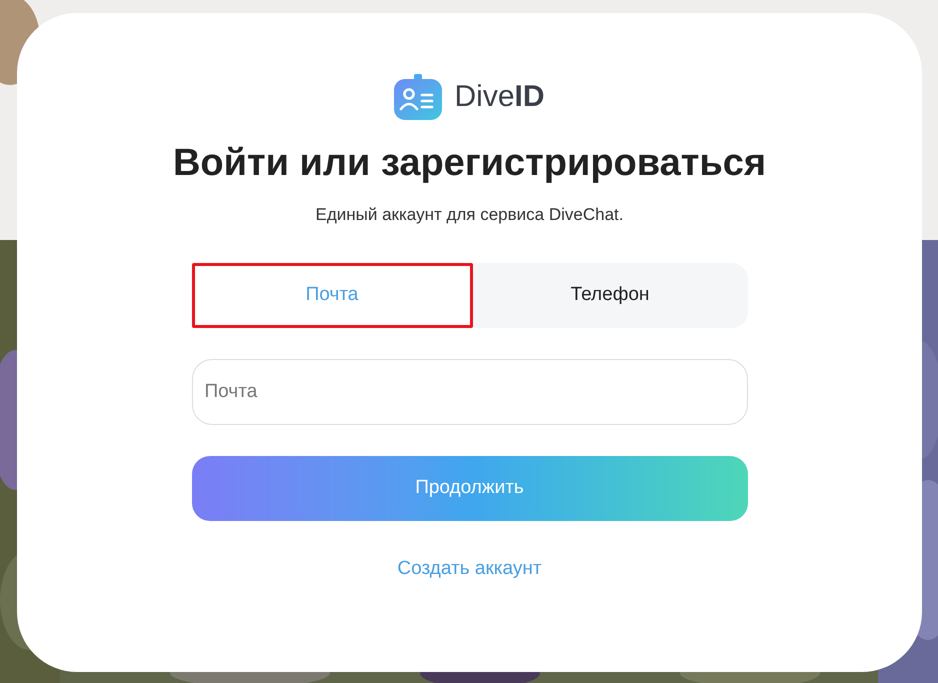 This screenshot has width=938, height=683. I want to click on tab: Телефон, so click(610, 295).